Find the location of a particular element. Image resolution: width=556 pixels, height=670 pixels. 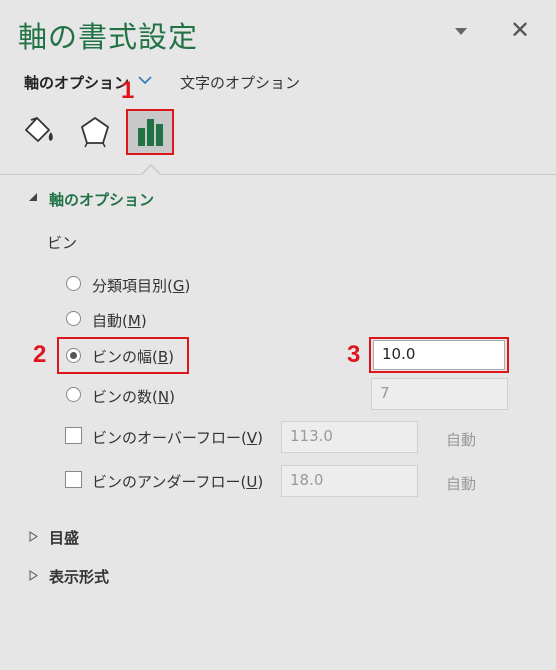

step-2-label: 2 is located at coordinates (40, 354).